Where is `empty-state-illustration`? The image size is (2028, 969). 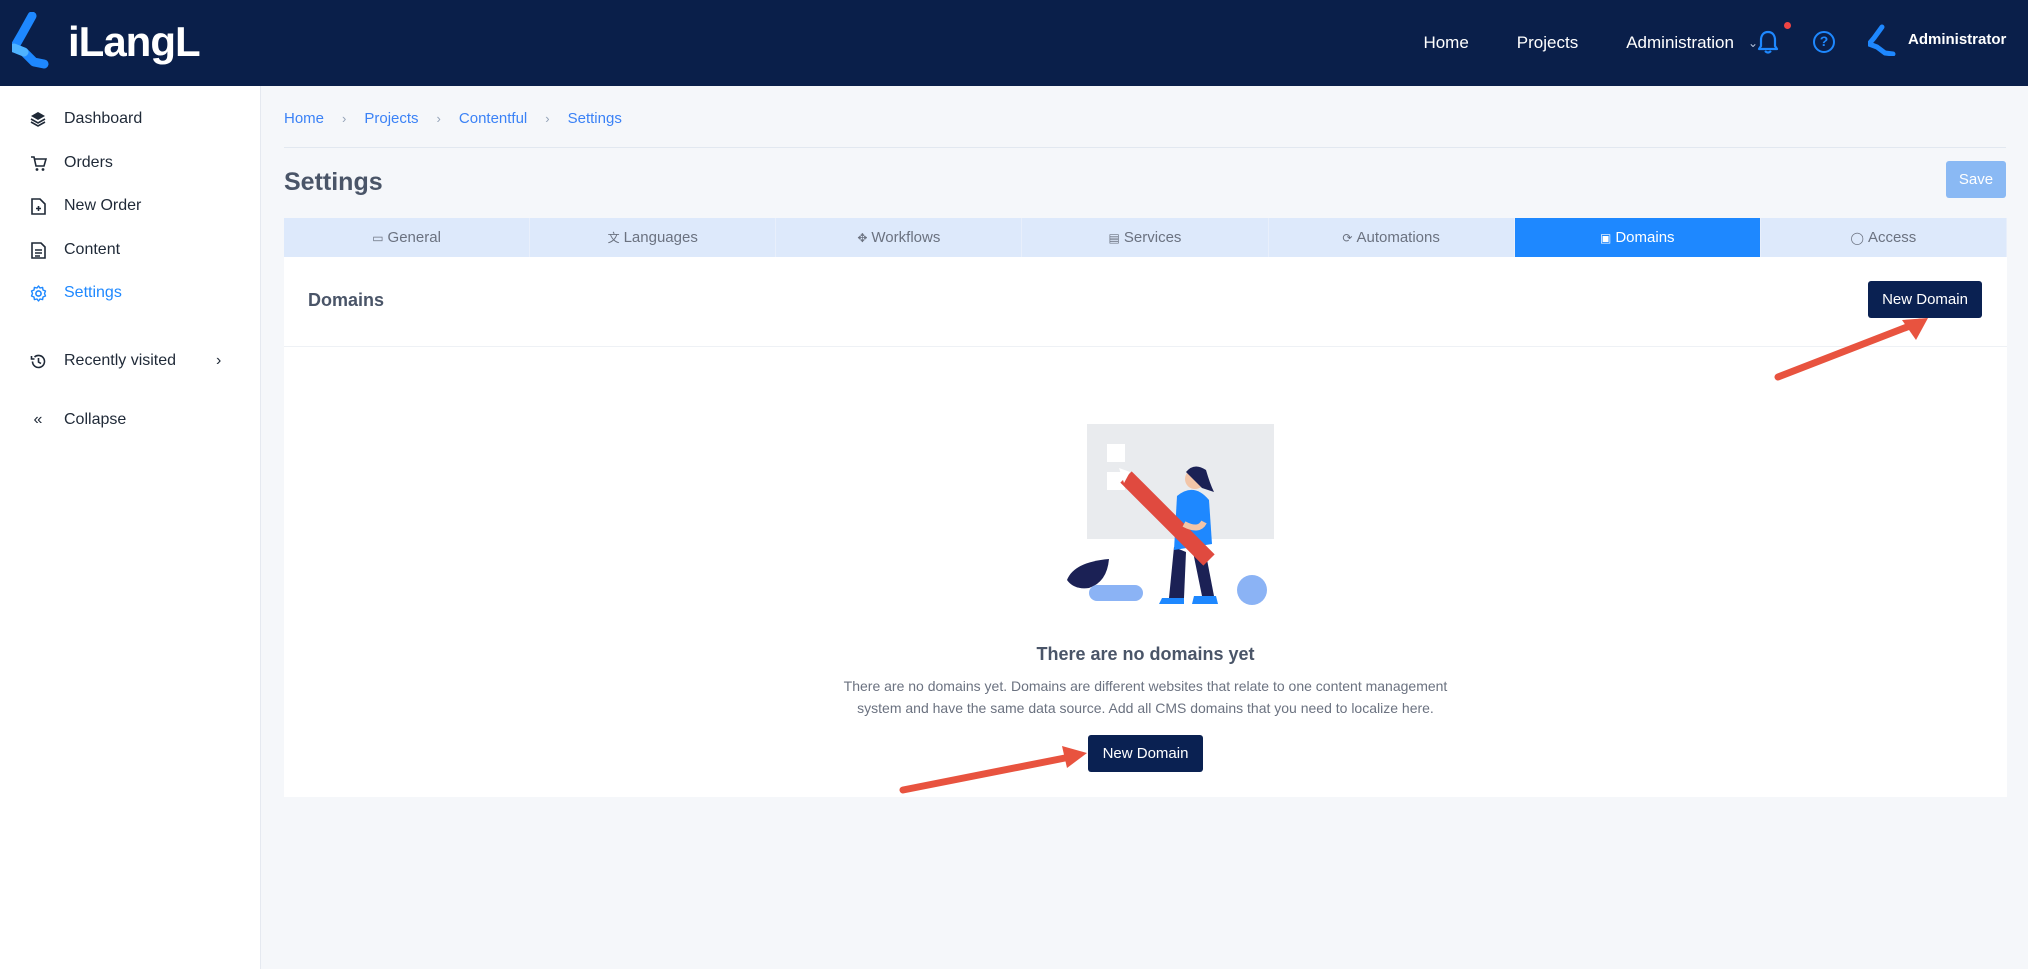
empty-state-illustration is located at coordinates (1170, 514).